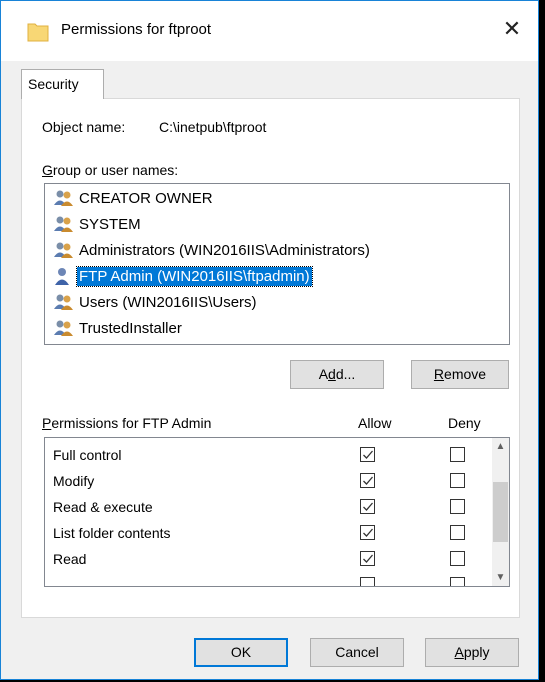  What do you see at coordinates (136, 29) in the screenshot?
I see `window-title: Permissions for ftproot` at bounding box center [136, 29].